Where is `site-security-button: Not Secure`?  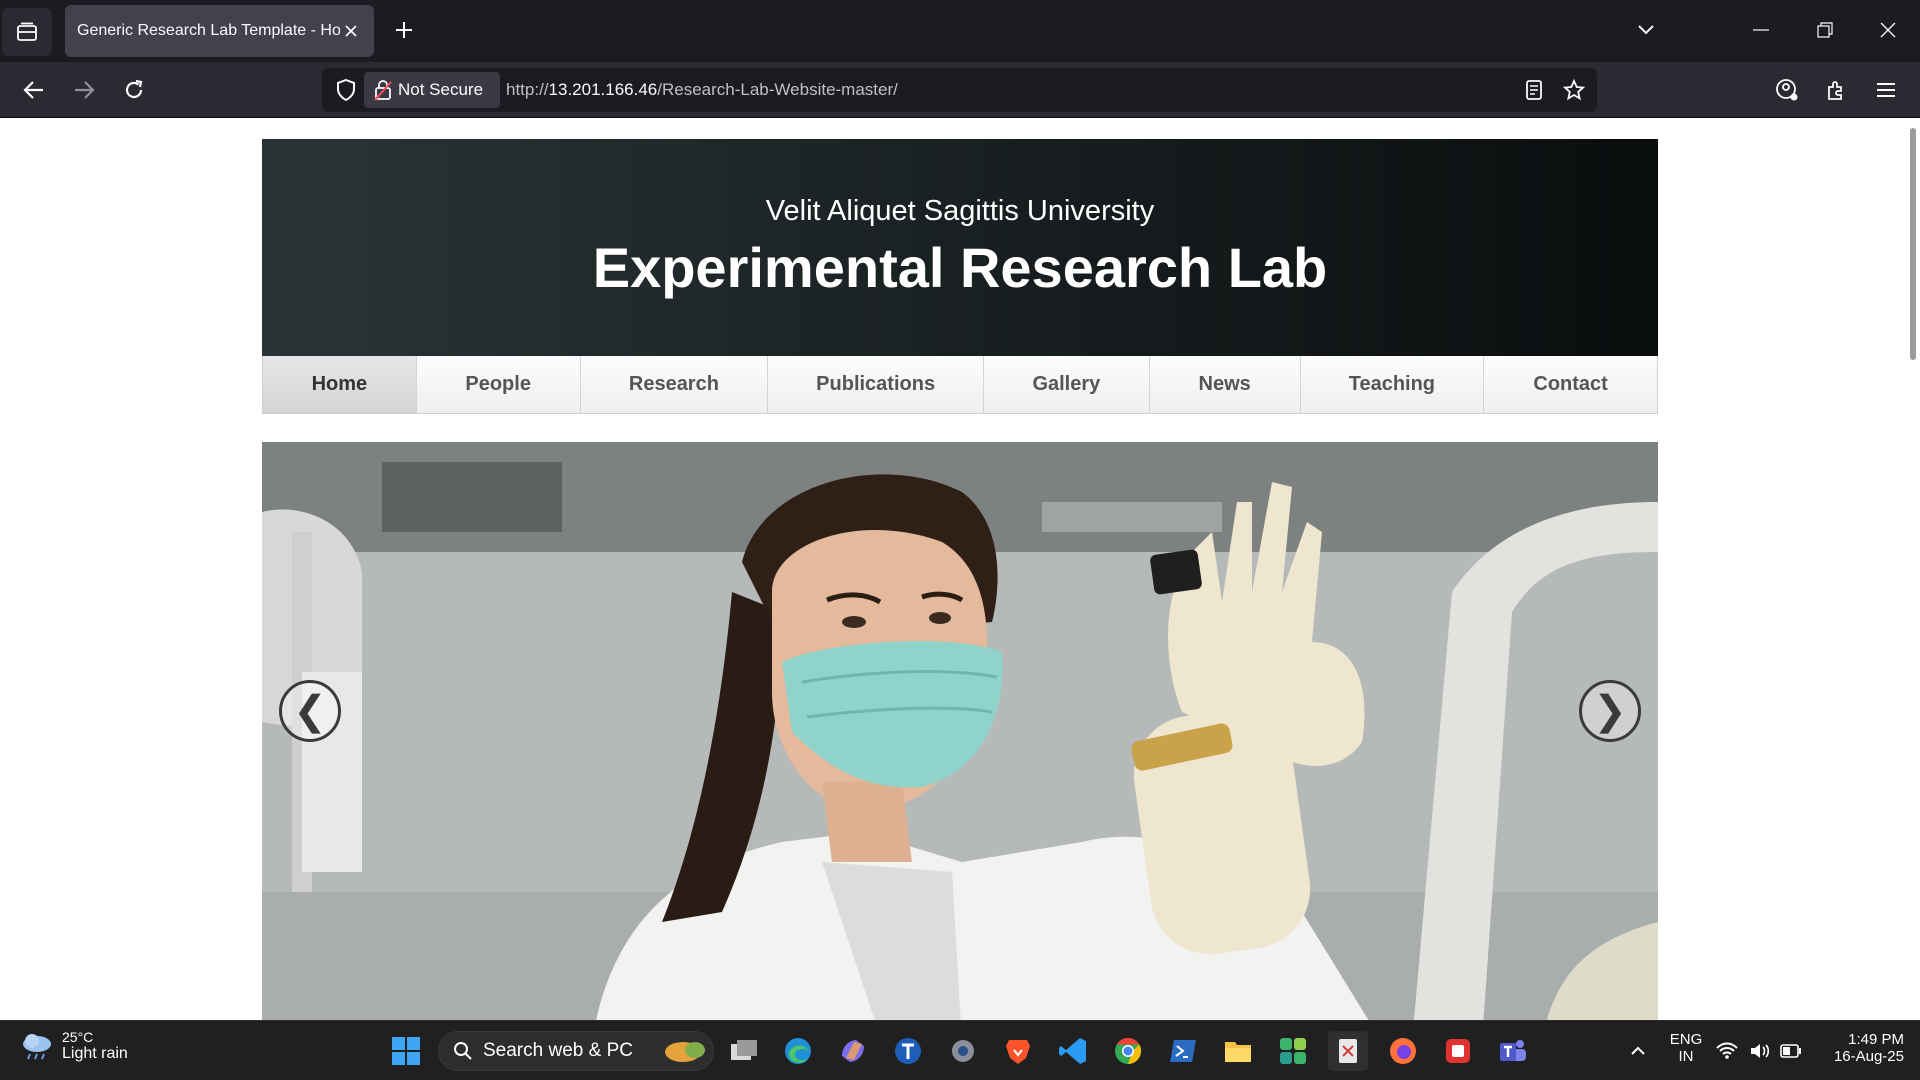 site-security-button: Not Secure is located at coordinates (432, 90).